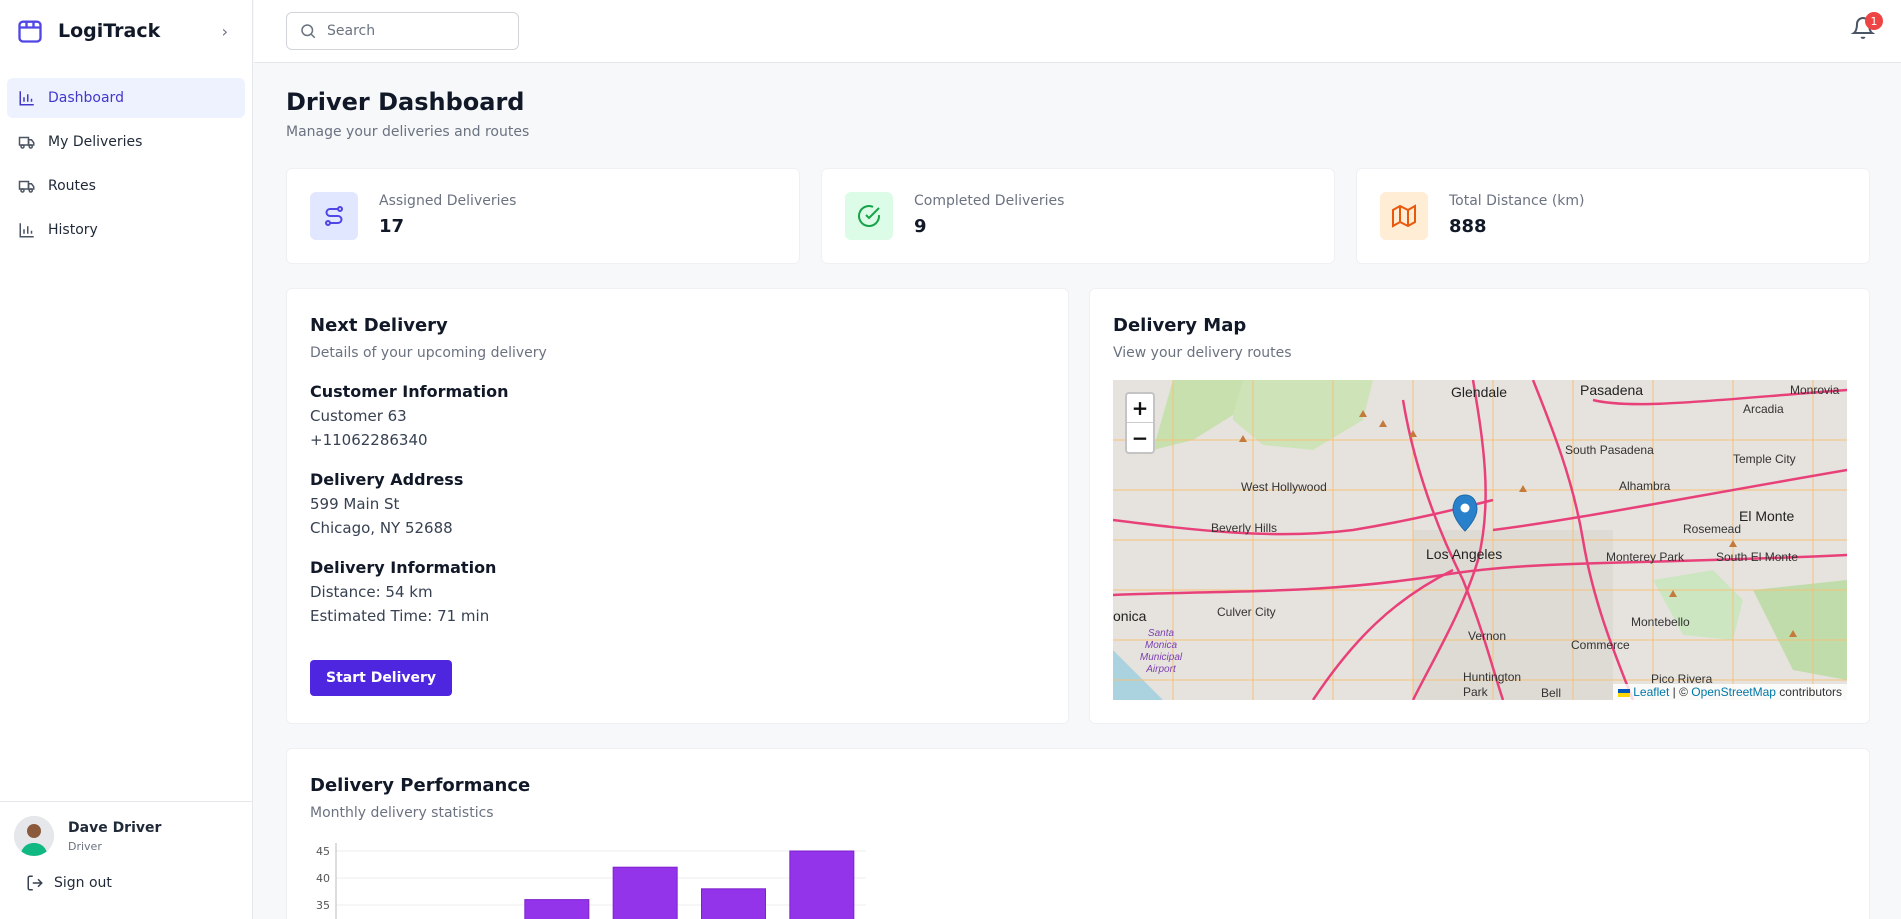 This screenshot has height=919, width=1901. What do you see at coordinates (1246, 612) in the screenshot?
I see `map-label: Culver City` at bounding box center [1246, 612].